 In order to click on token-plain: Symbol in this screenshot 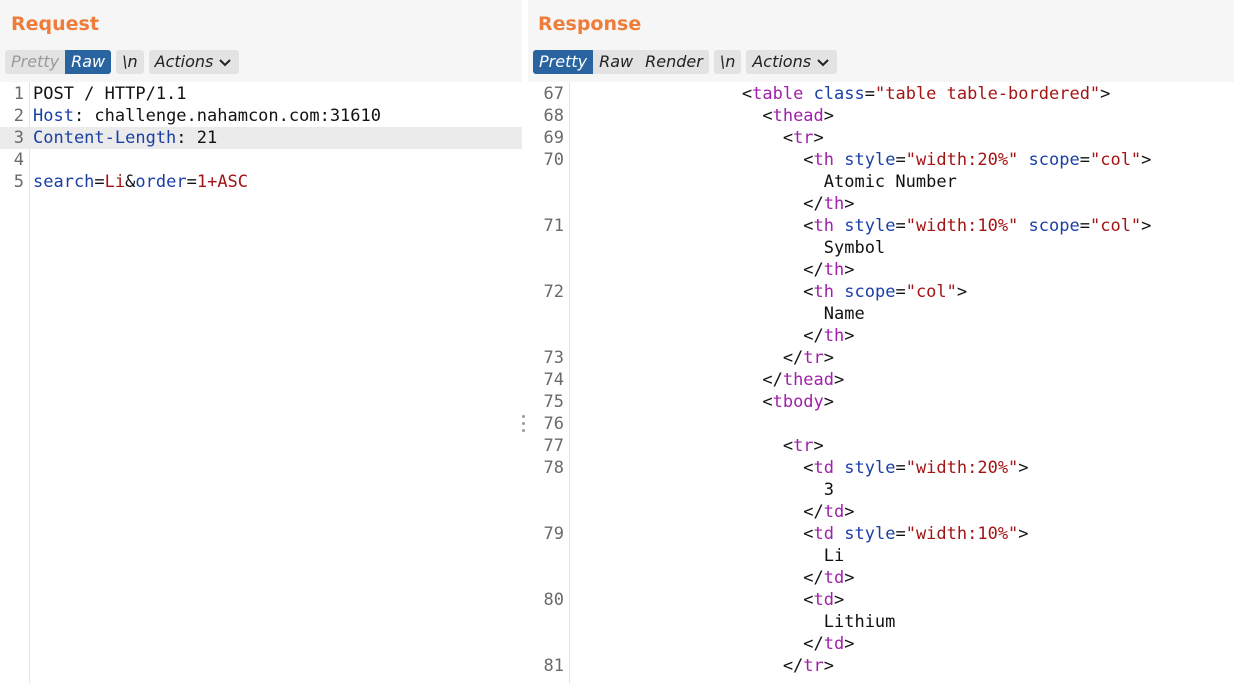, I will do `click(773, 248)`.